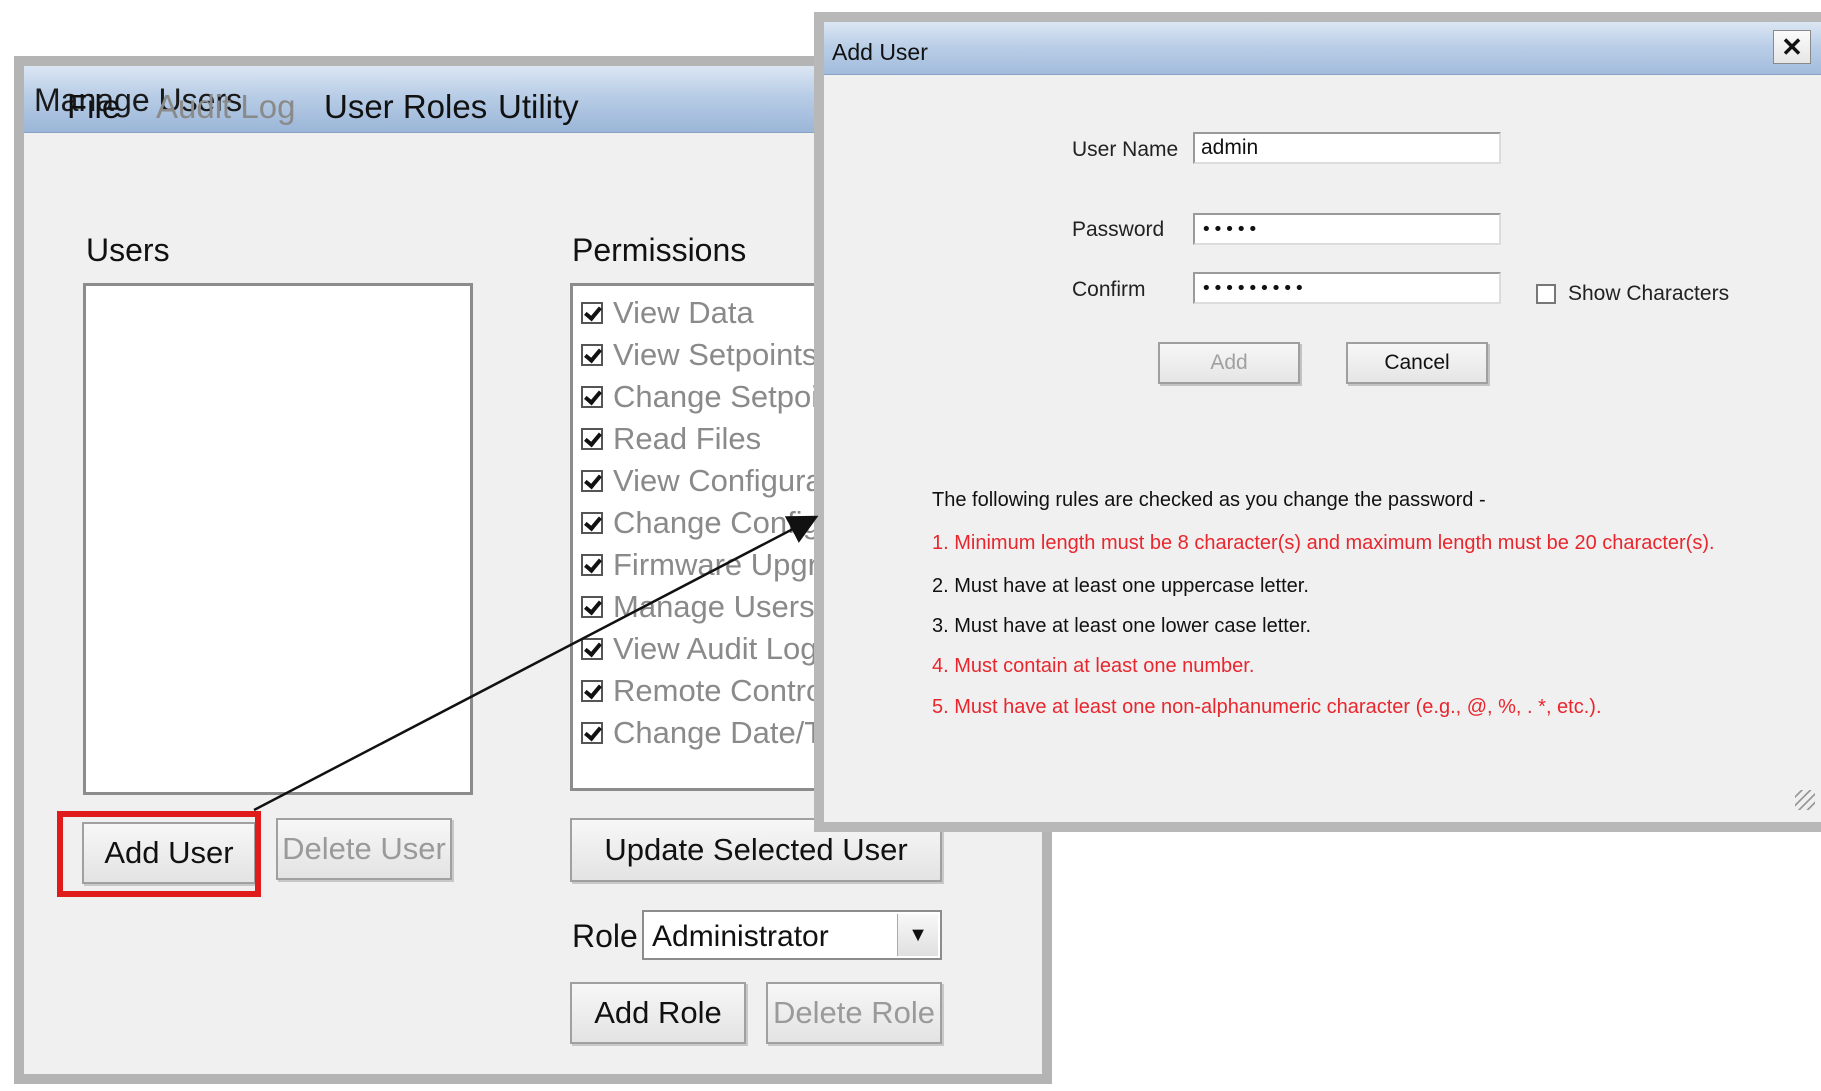 The image size is (1821, 1091). Describe the element at coordinates (1417, 363) in the screenshot. I see `cancel-button: Cancel` at that location.